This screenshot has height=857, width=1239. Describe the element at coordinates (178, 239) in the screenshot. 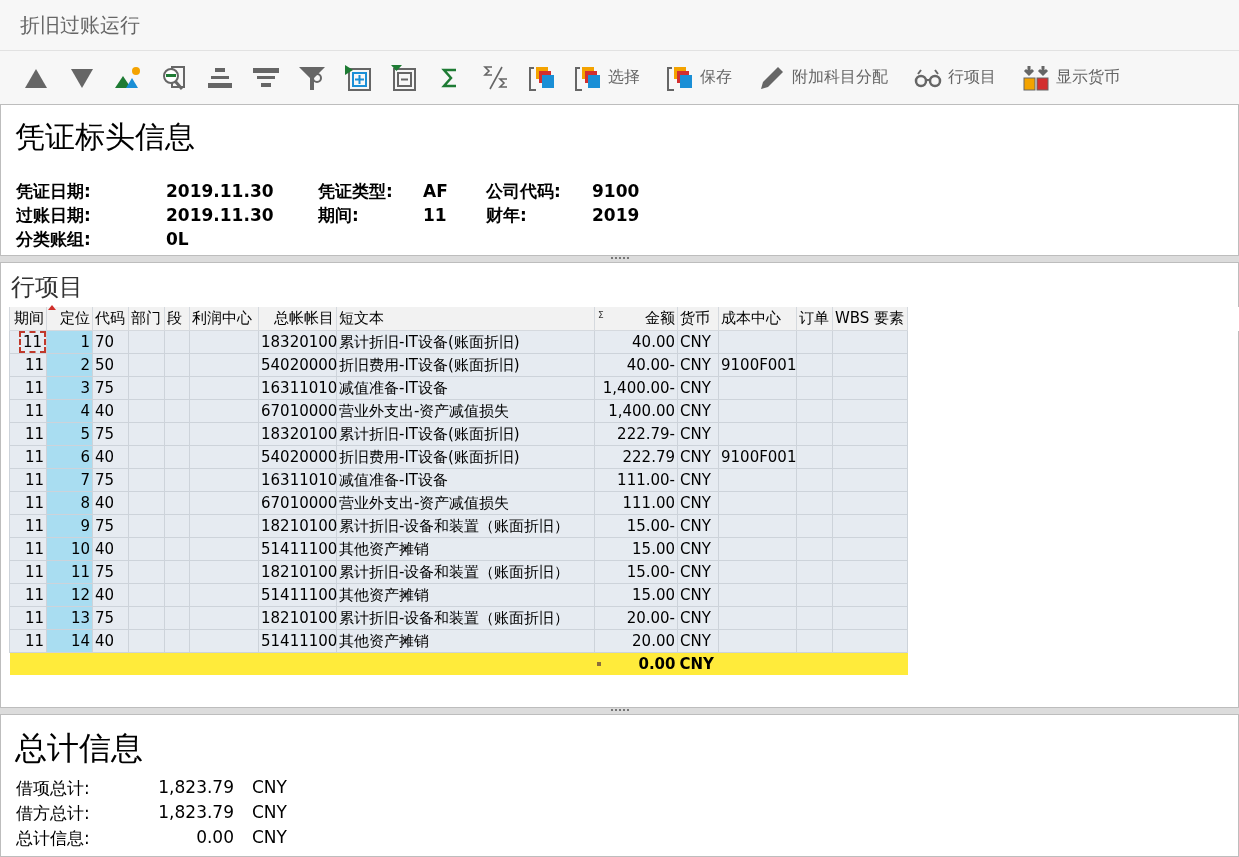

I see `field-value: 0L` at that location.